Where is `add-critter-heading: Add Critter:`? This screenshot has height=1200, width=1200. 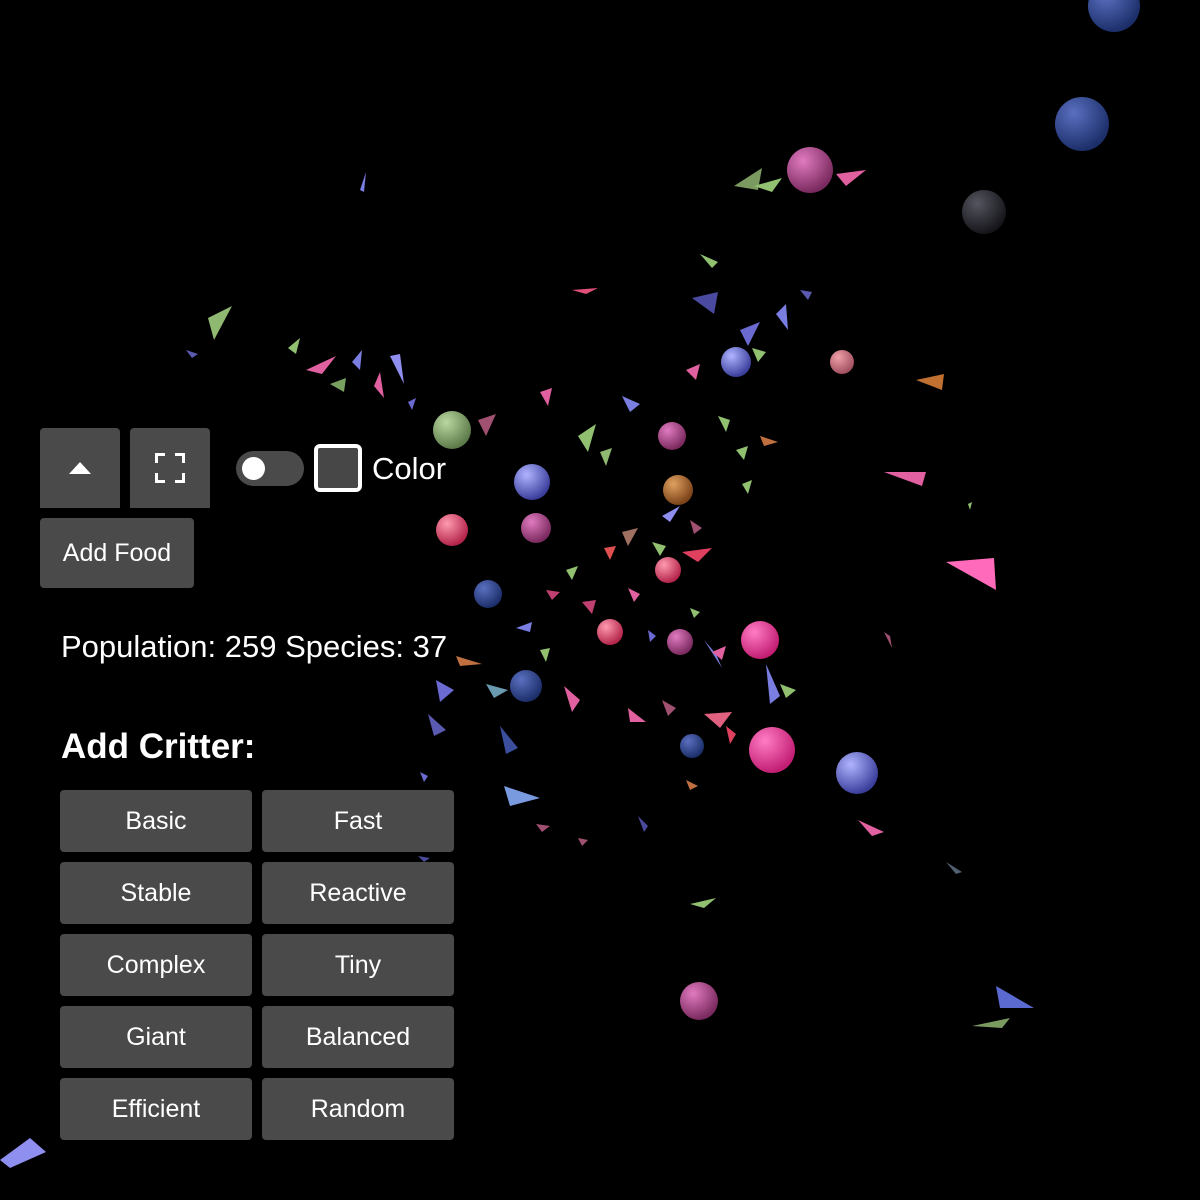 add-critter-heading: Add Critter: is located at coordinates (158, 746).